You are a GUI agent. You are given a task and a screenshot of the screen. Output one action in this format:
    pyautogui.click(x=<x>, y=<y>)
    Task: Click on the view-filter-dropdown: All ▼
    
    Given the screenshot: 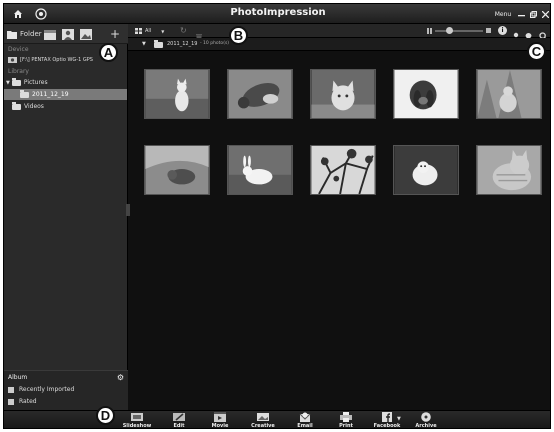 What is the action you would take?
    pyautogui.click(x=149, y=31)
    